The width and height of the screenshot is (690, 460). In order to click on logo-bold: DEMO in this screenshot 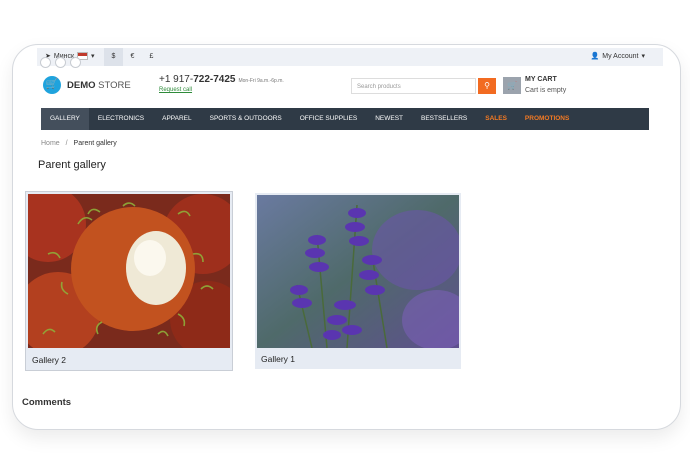, I will do `click(81, 85)`.